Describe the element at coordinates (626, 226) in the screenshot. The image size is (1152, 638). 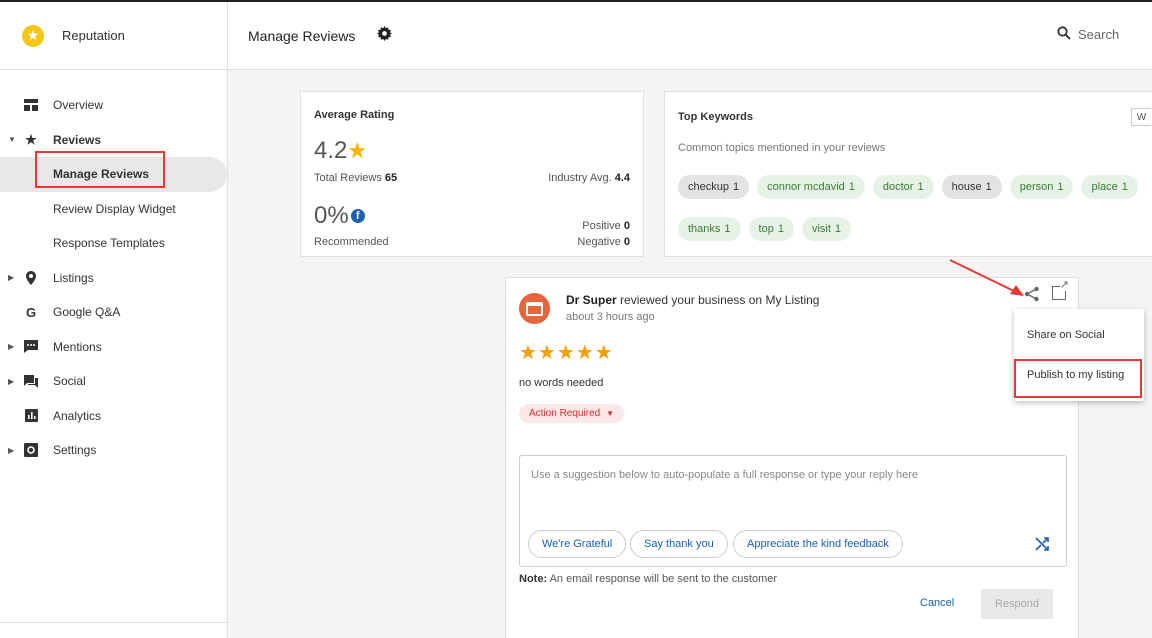
I see `positive-value: 0` at that location.